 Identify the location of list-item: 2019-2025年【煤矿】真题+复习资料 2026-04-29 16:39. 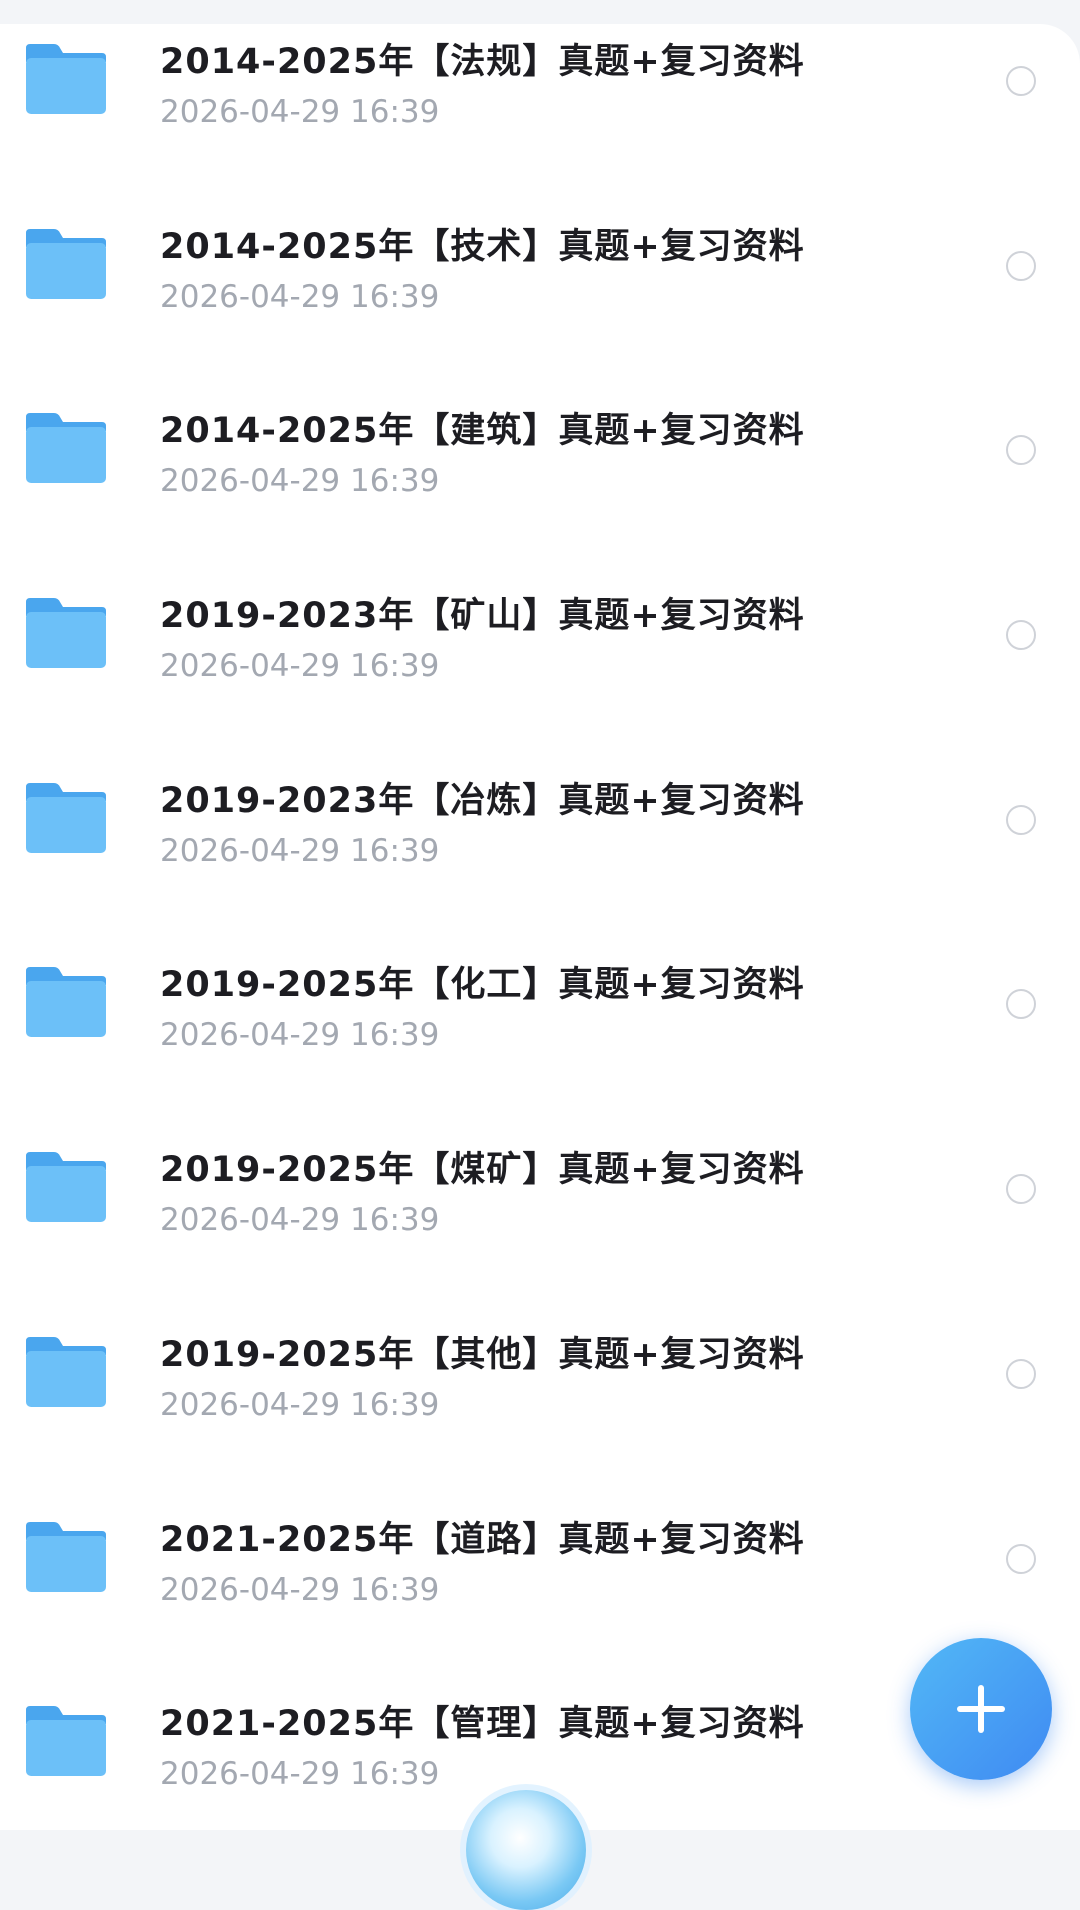
(540, 1200).